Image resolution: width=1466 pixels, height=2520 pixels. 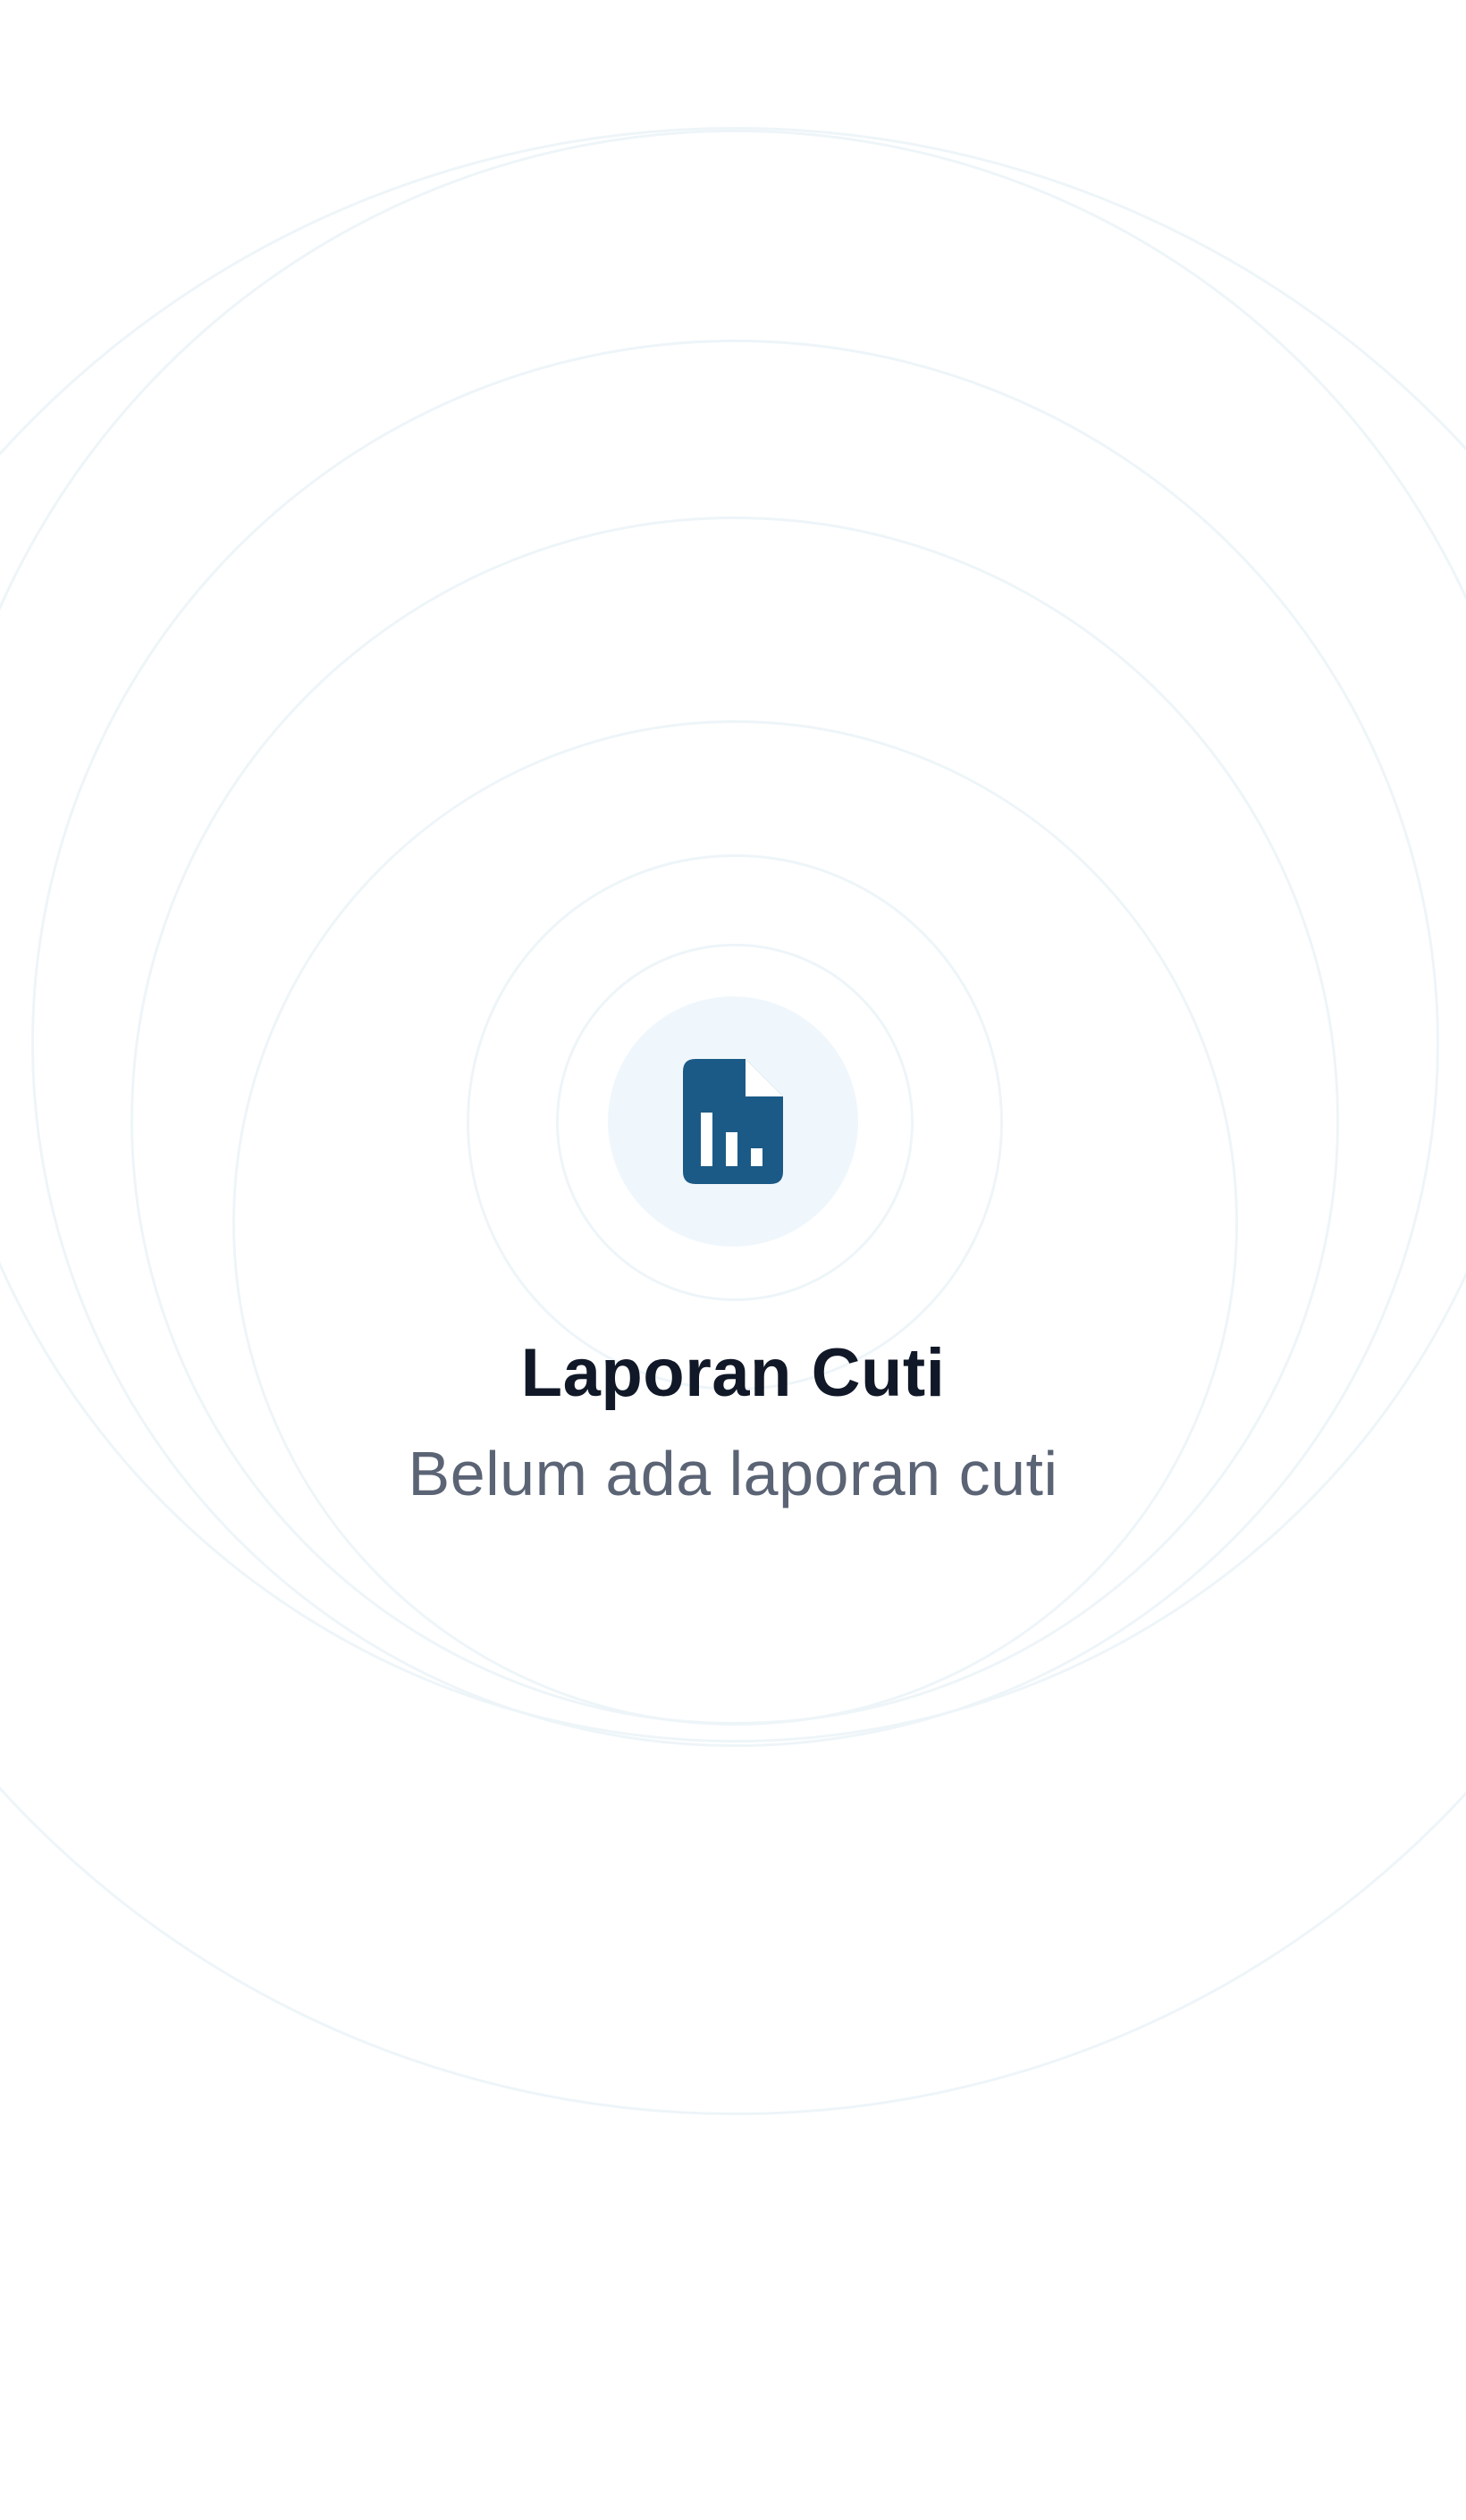 I want to click on report-document-chart-icon, so click(x=733, y=1121).